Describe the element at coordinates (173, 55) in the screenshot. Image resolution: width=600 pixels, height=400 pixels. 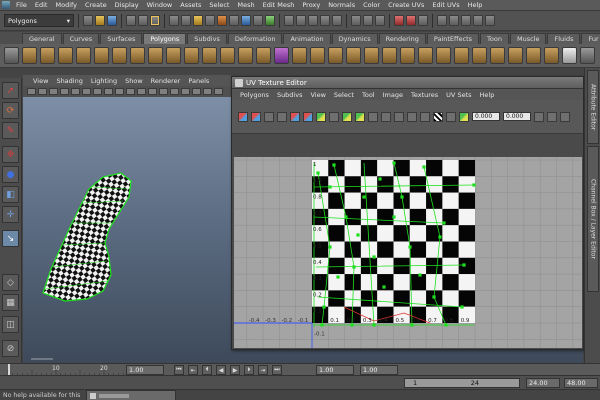
I see `poly-pipe-icon` at that location.